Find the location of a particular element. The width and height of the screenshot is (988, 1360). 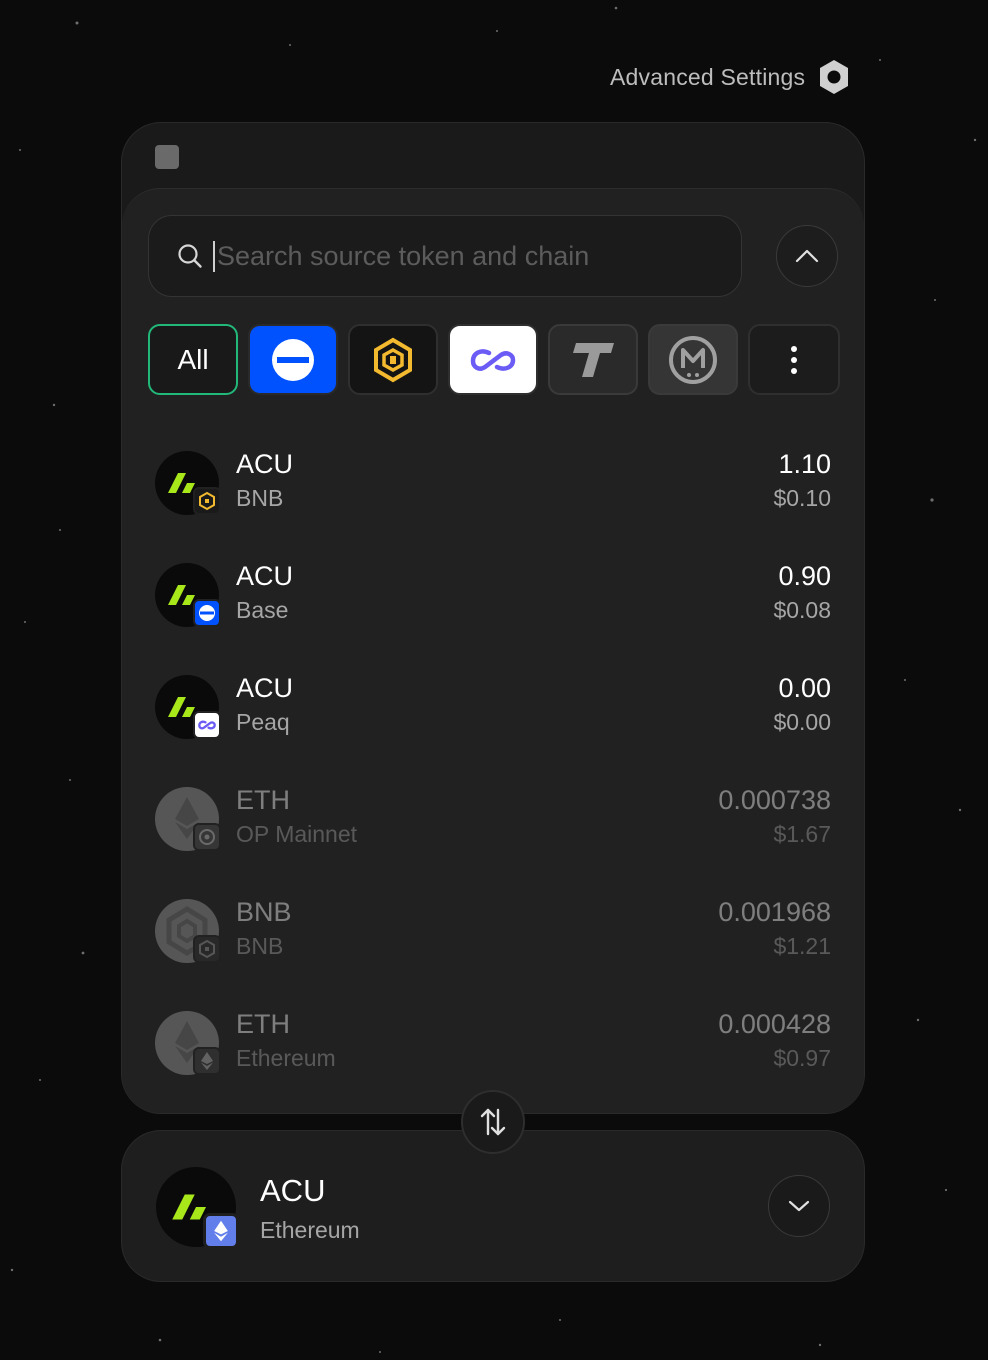

destination-token-chain: Ethereum is located at coordinates (310, 1230).